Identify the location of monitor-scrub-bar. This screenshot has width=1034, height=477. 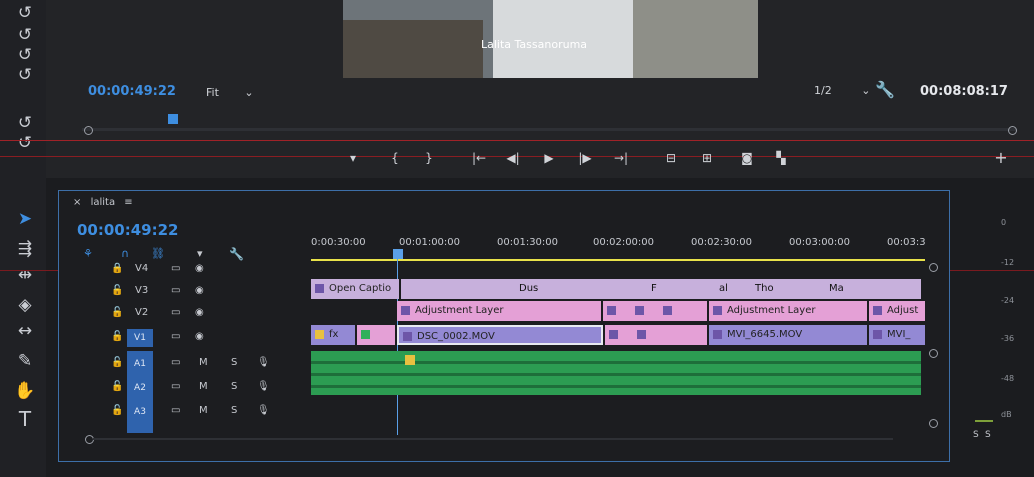
(549, 129).